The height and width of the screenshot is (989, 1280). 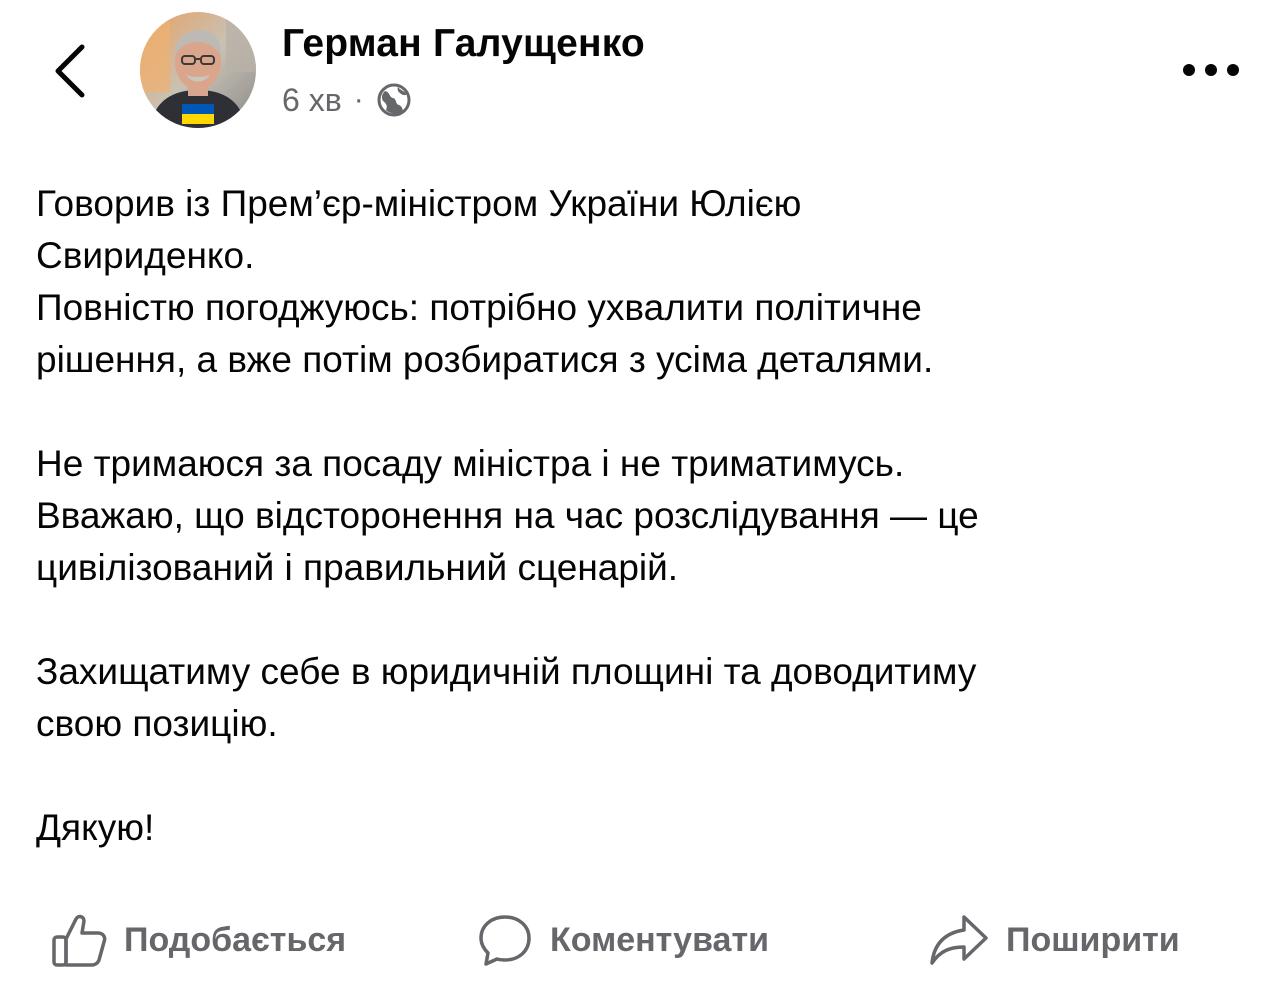 I want to click on more-horizontal-icon, so click(x=1211, y=70).